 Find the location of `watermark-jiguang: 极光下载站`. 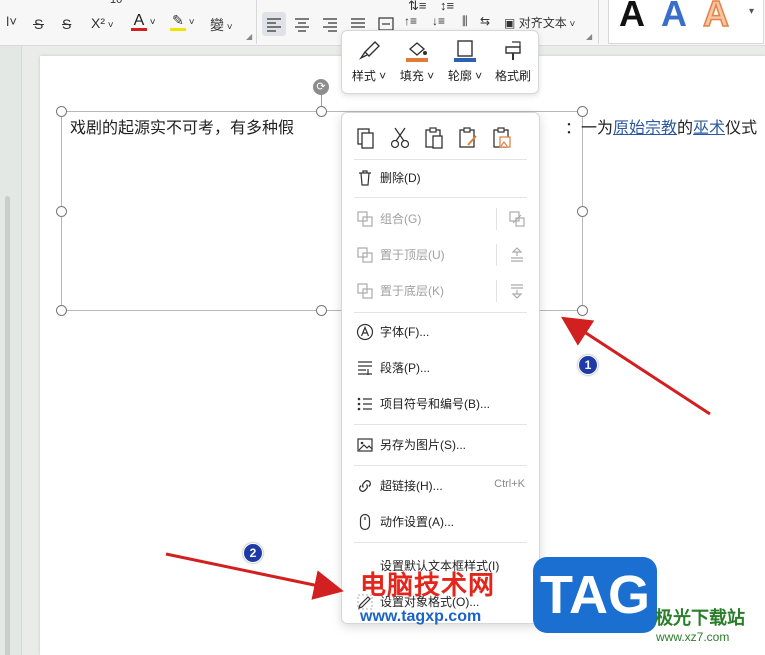

watermark-jiguang: 极光下载站 is located at coordinates (700, 618).